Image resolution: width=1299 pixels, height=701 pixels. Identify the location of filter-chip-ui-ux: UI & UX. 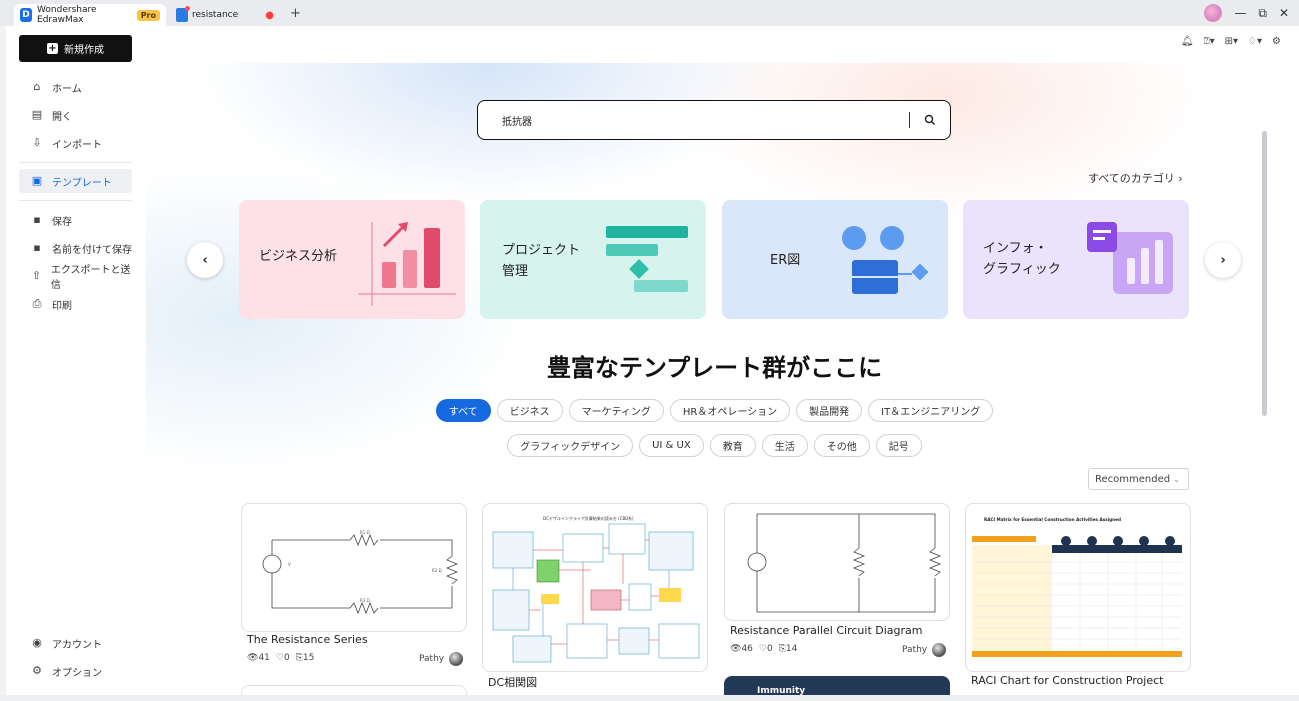
(671, 445).